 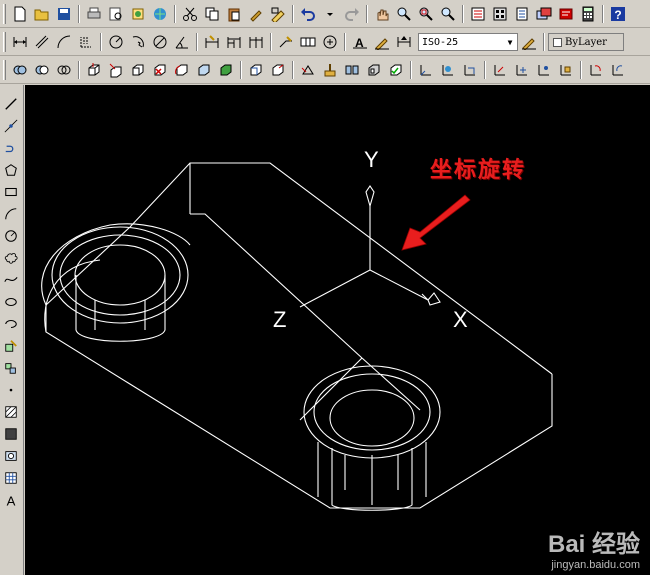 What do you see at coordinates (11, 192) in the screenshot?
I see `rectangle-icon` at bounding box center [11, 192].